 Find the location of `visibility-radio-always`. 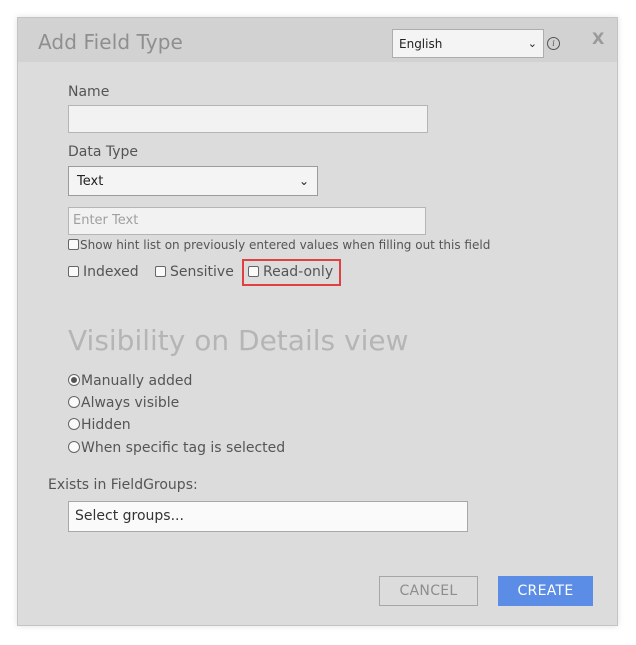

visibility-radio-always is located at coordinates (74, 402).